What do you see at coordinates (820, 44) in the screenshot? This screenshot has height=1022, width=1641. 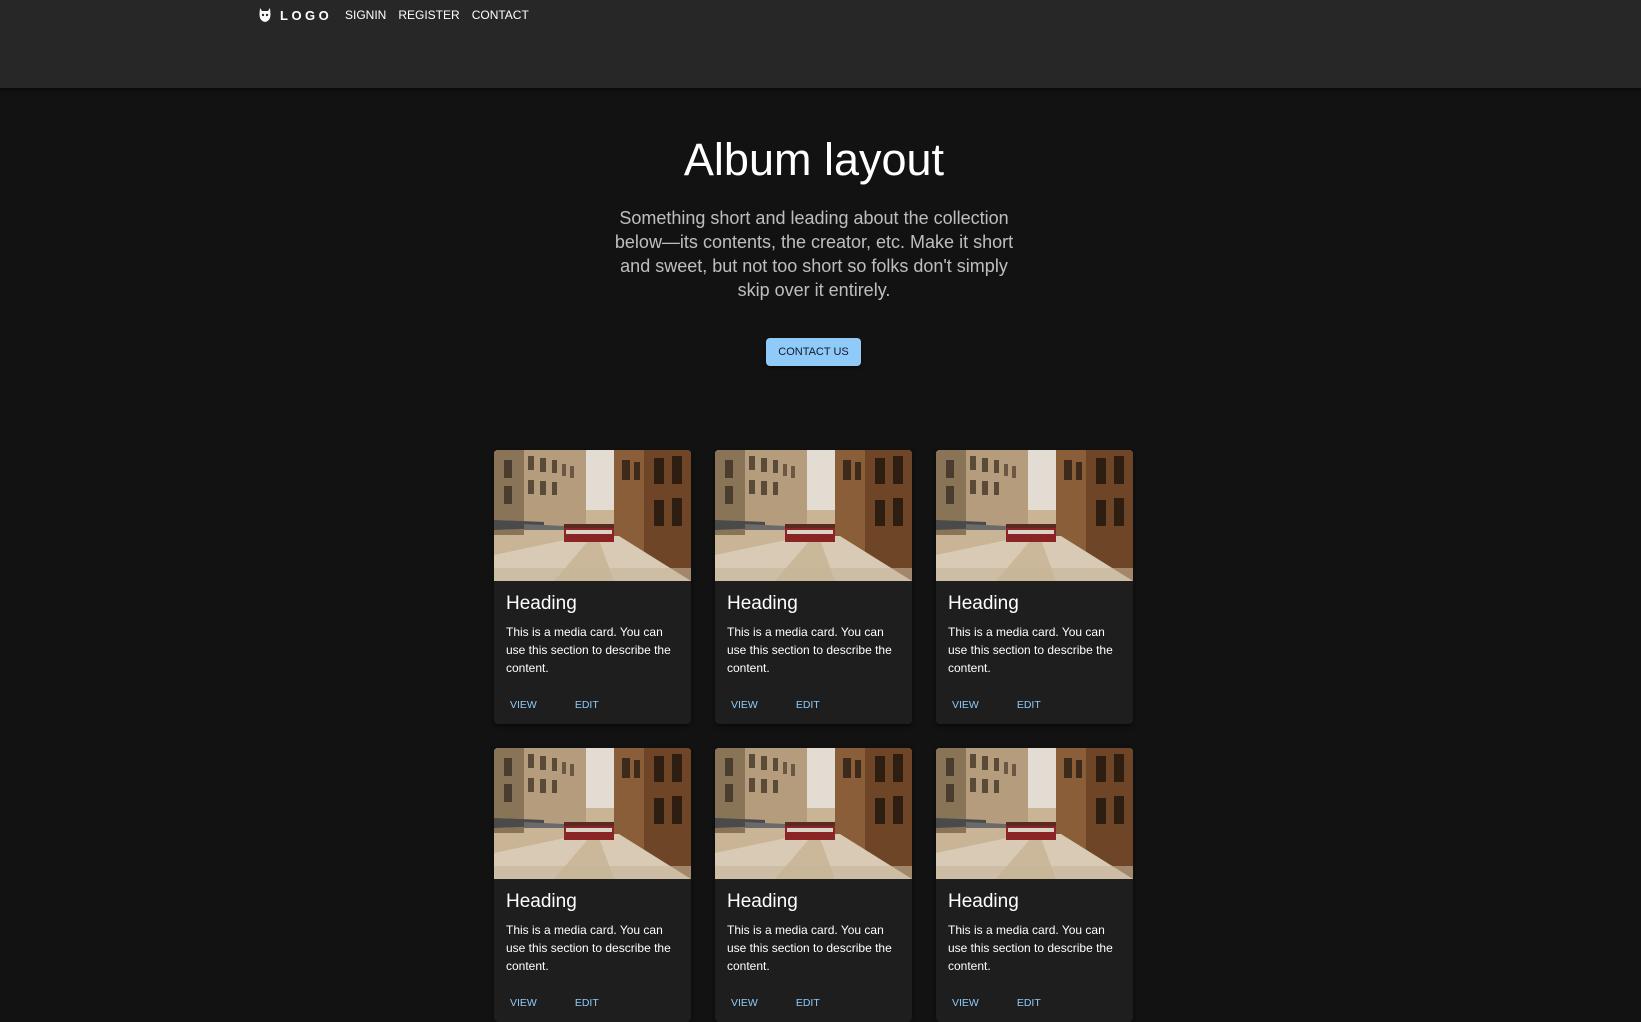 I see `app-bar: LOGO SIGNIN REGISTER CONTACT` at bounding box center [820, 44].